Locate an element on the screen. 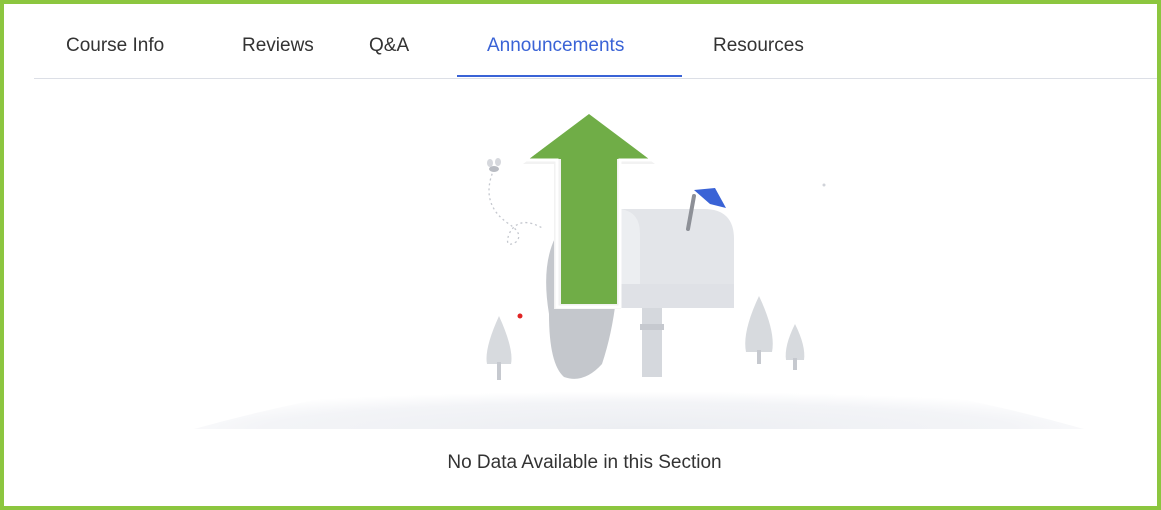 The image size is (1161, 510). tab-course-info: Course Info is located at coordinates (115, 41).